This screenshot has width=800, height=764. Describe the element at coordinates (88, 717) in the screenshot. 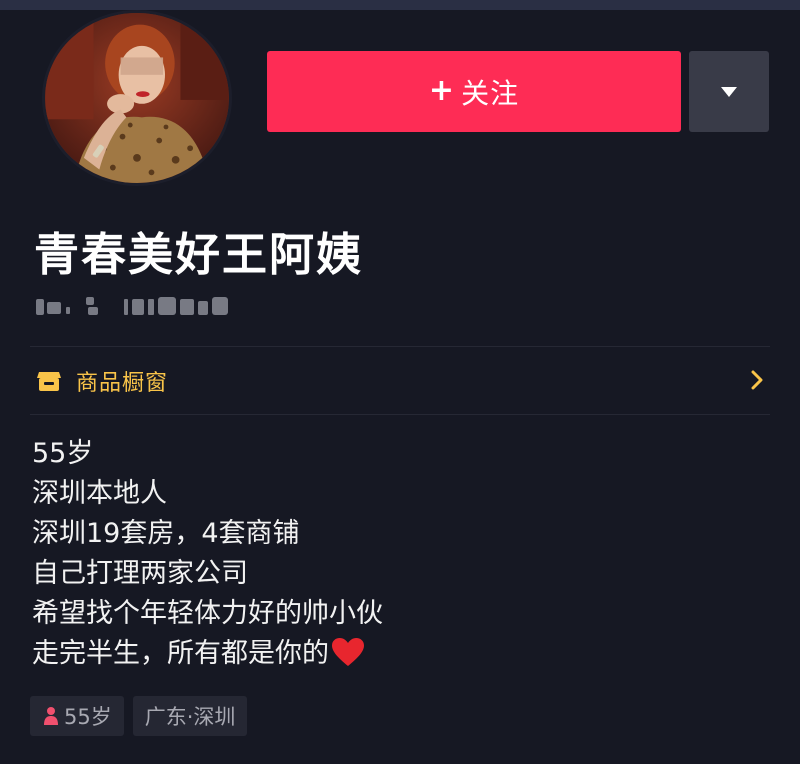

I see `age-tag-label: 55岁` at that location.